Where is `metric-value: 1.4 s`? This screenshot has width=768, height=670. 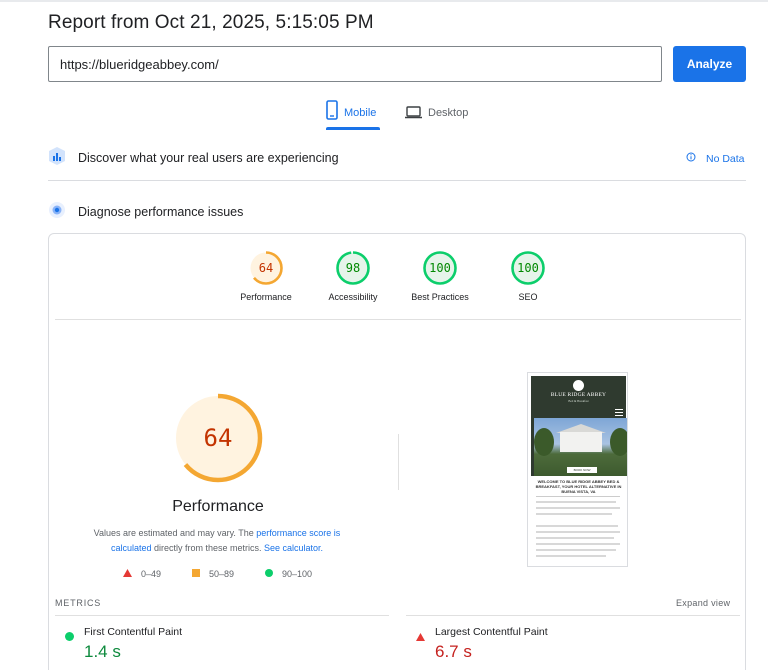 metric-value: 1.4 s is located at coordinates (102, 651).